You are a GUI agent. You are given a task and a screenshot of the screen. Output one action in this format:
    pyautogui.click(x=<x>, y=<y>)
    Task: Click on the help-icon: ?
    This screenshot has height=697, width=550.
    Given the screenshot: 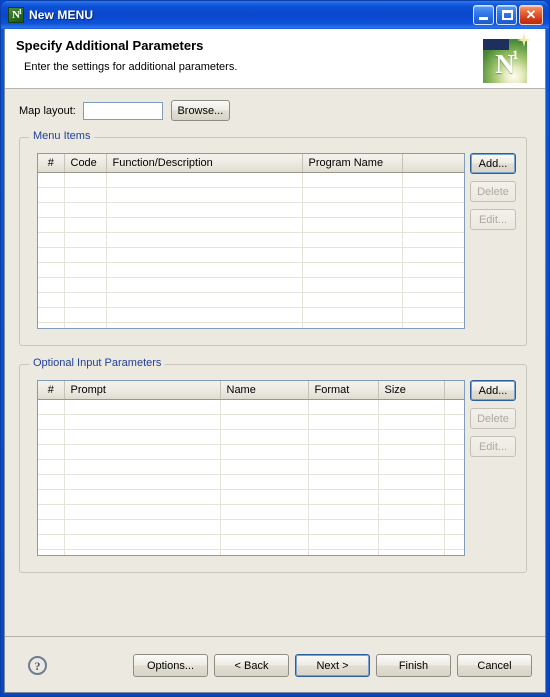 What is the action you would take?
    pyautogui.click(x=37, y=665)
    